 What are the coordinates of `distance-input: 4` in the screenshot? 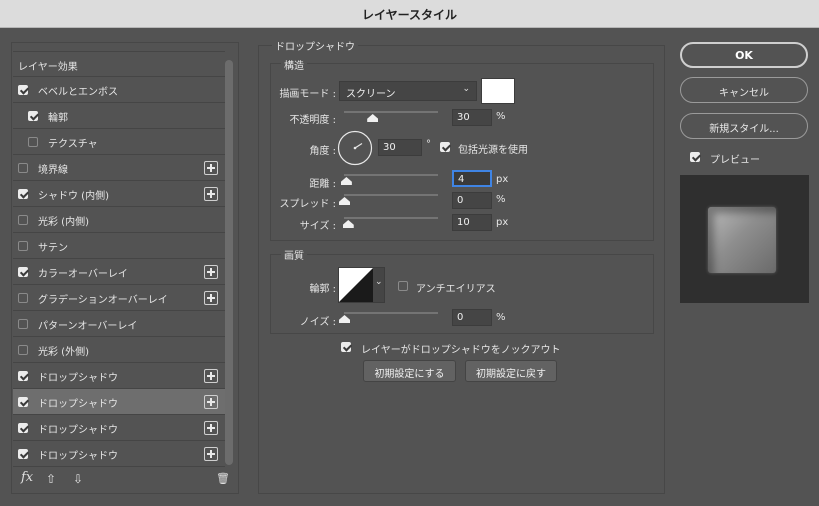 It's located at (472, 178).